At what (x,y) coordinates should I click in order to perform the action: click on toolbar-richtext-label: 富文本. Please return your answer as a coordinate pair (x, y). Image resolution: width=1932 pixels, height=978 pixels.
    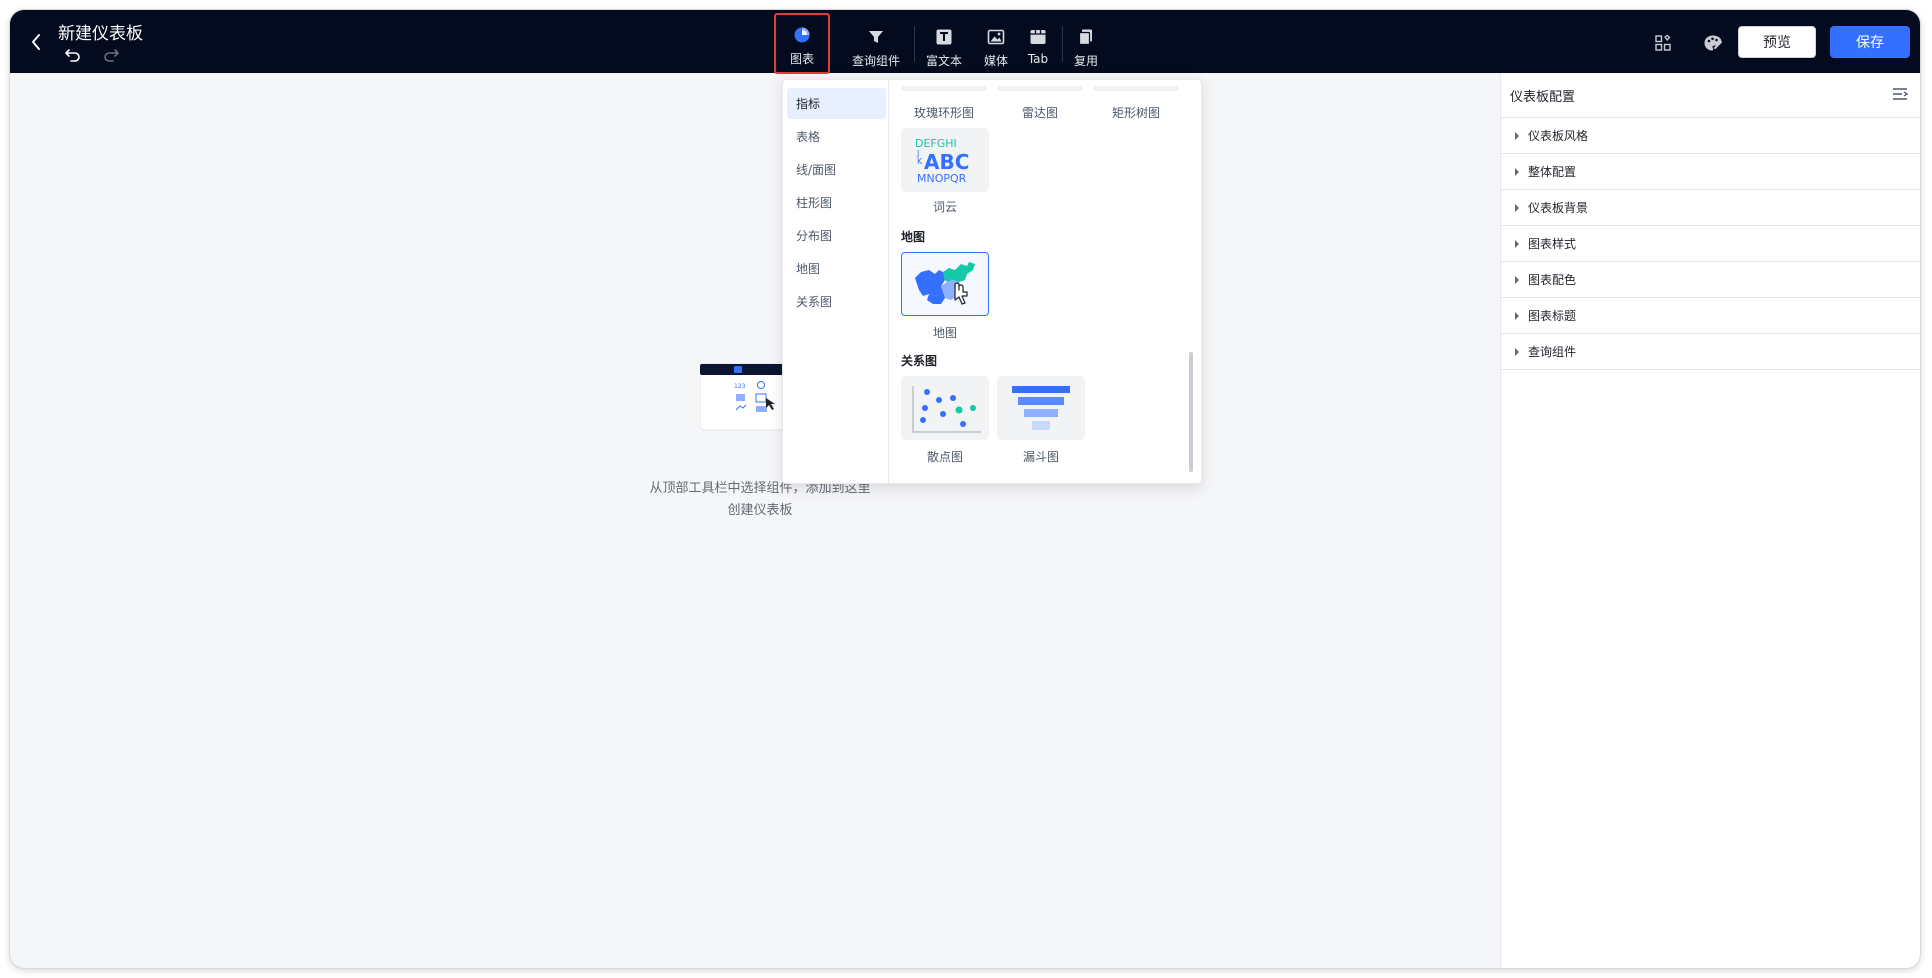
    Looking at the image, I should click on (943, 61).